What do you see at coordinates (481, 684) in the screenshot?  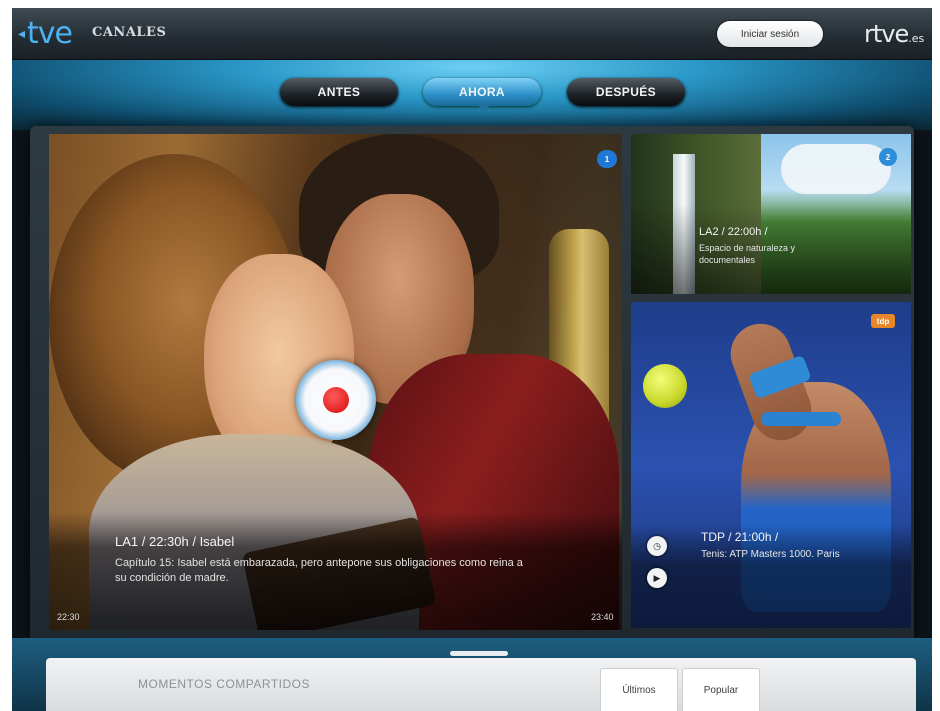 I see `moments-panel: MOMENTOS COMPARTIDOS Últimos Popular` at bounding box center [481, 684].